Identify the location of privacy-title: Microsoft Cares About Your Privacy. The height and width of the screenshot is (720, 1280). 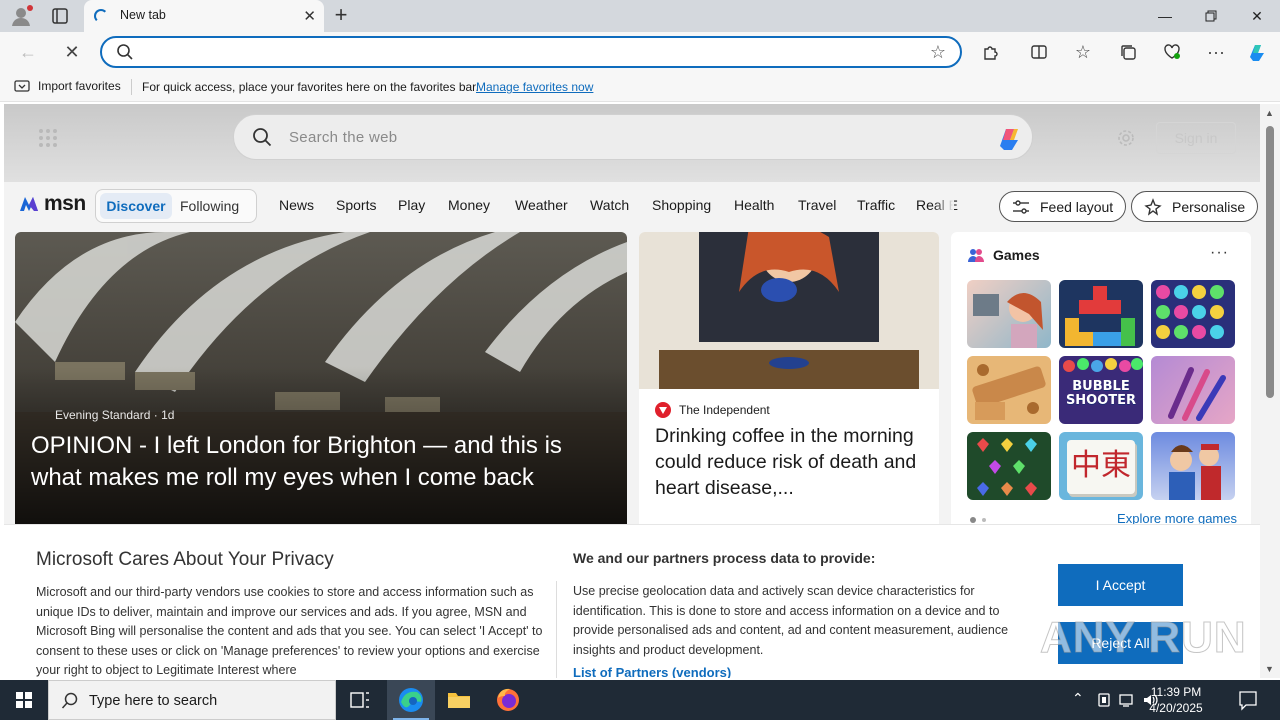
(185, 559).